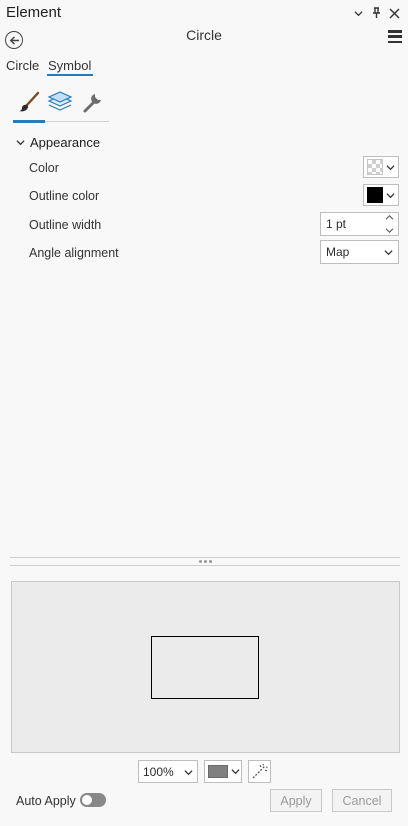 The height and width of the screenshot is (826, 408). I want to click on angle-alignment-select: Map, so click(359, 252).